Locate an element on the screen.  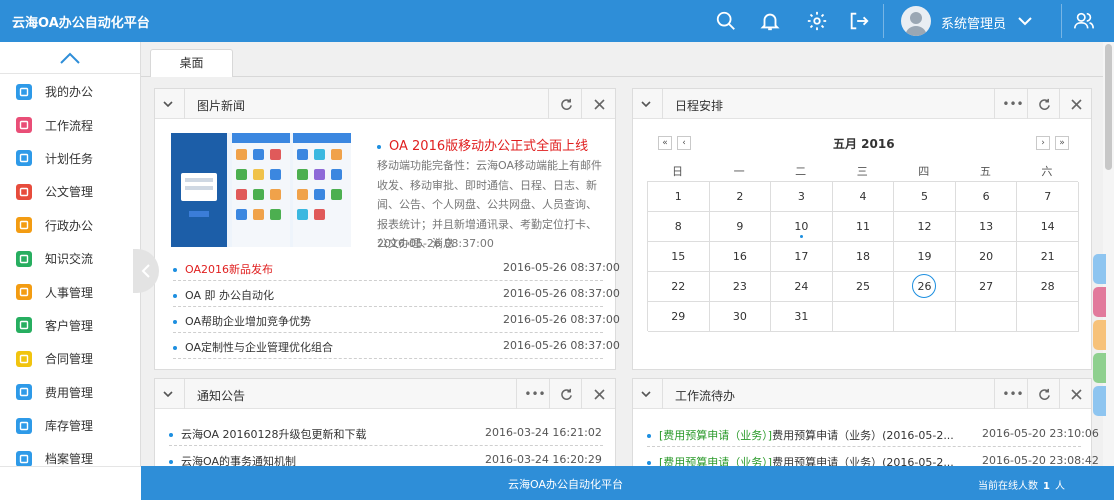
feature-news-title: OA 2016版移动办公正式全面上线 is located at coordinates (482, 144).